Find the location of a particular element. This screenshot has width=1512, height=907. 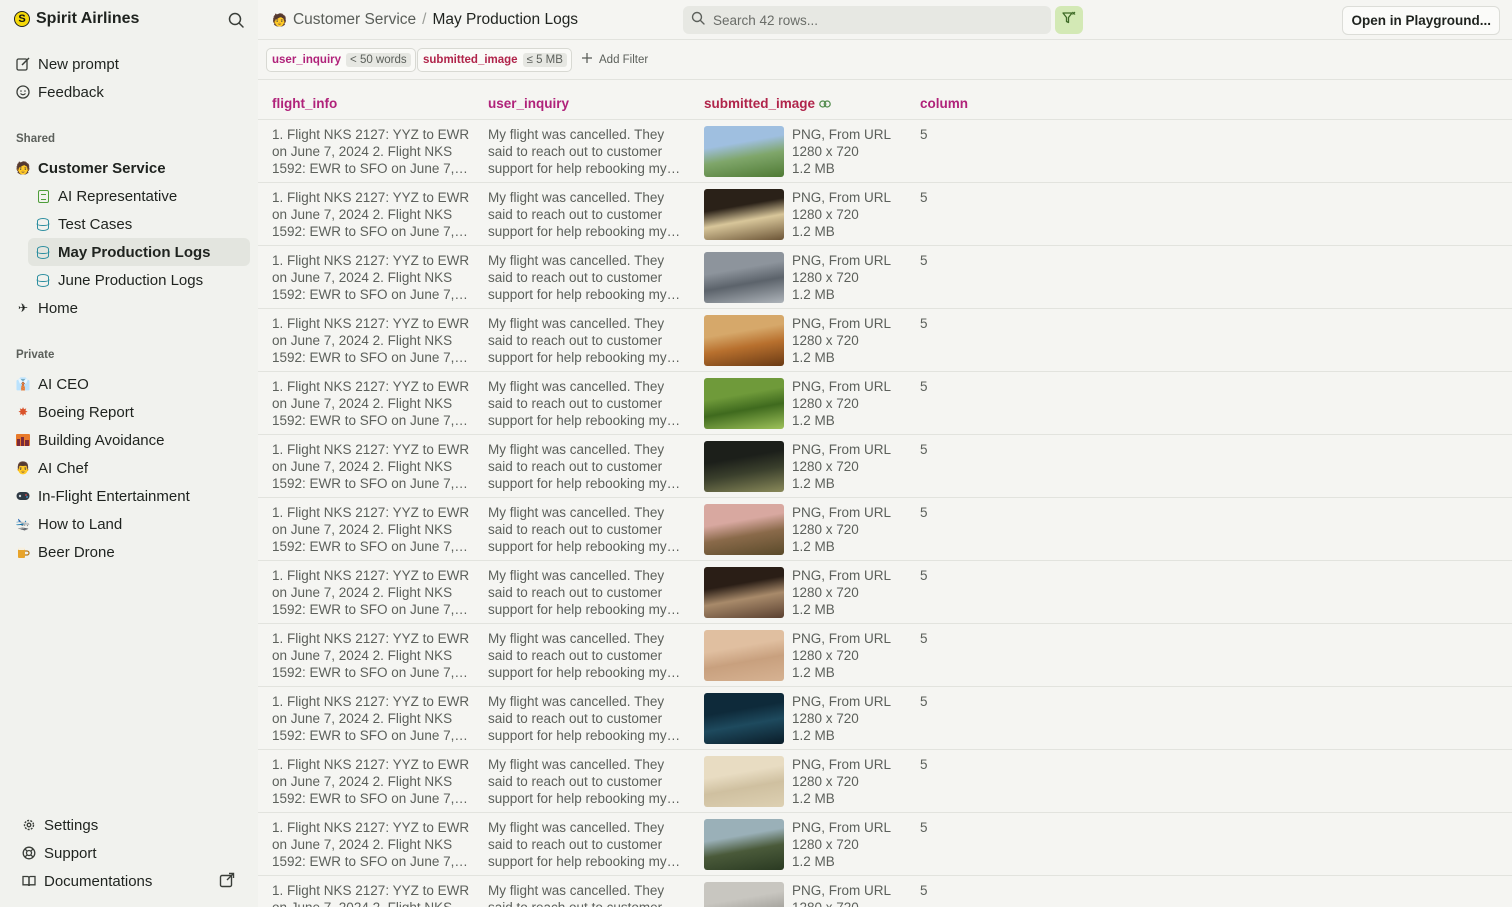

sidebar-item-beer-drone: Beer Drone is located at coordinates (65, 552).